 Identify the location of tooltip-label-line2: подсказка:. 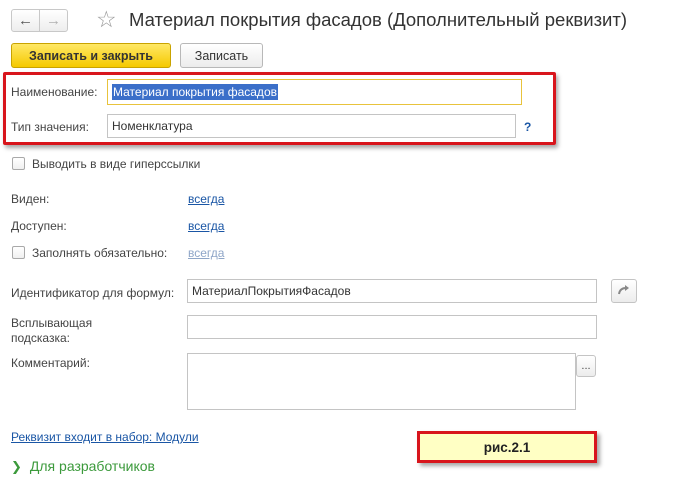
(40, 338).